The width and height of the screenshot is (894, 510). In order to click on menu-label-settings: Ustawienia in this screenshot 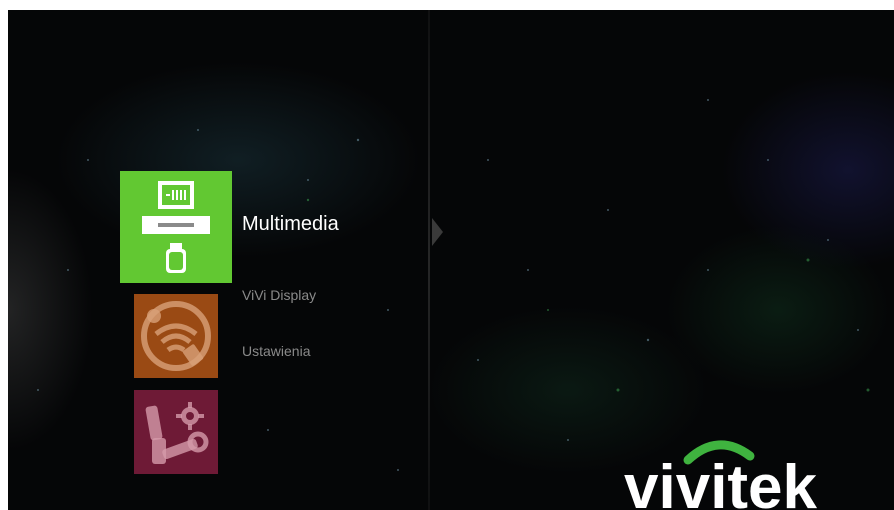, I will do `click(276, 351)`.